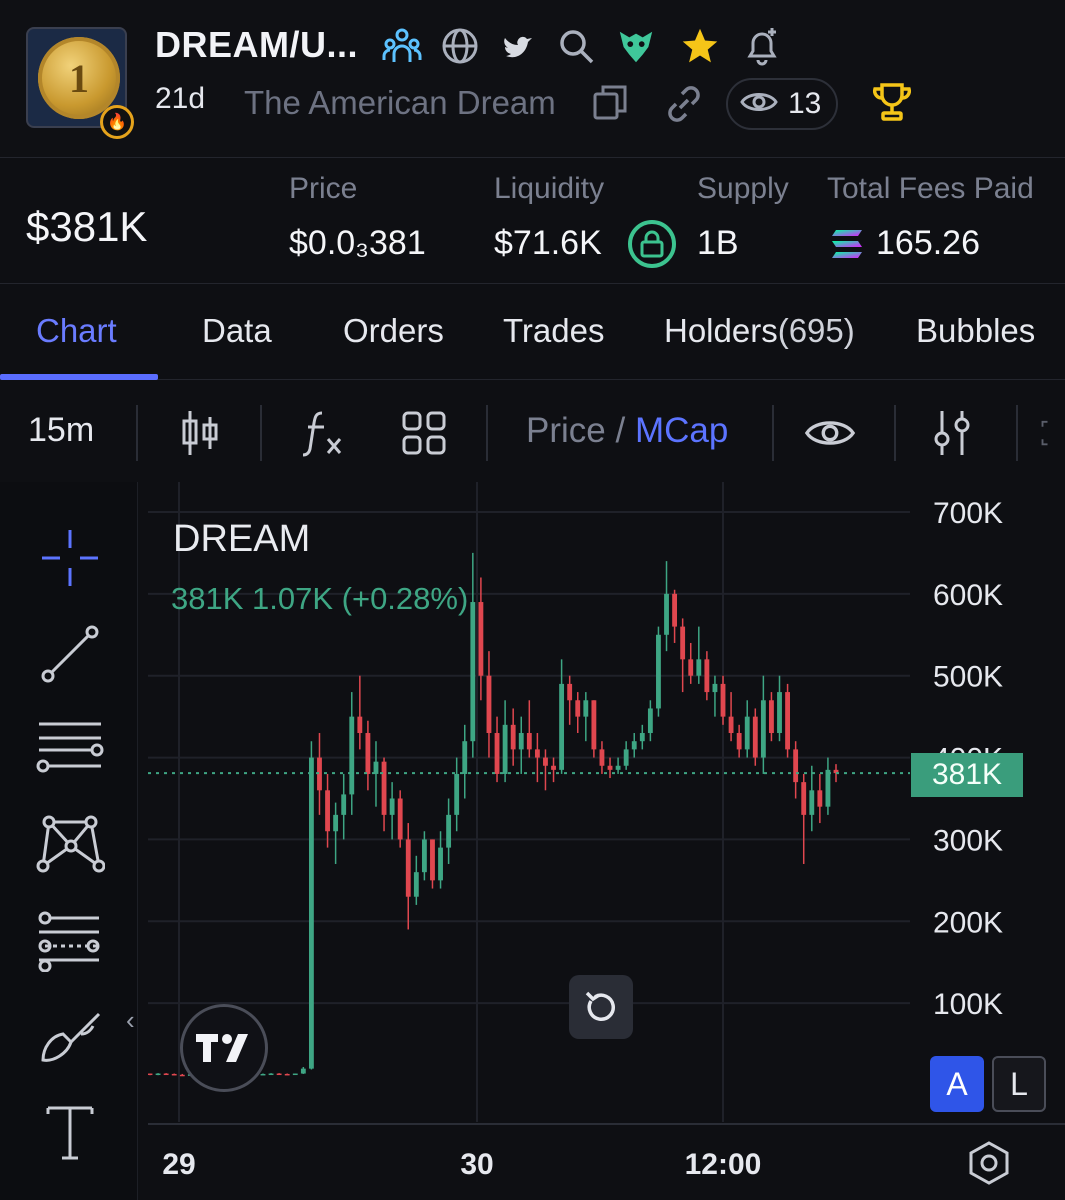 The width and height of the screenshot is (1065, 1200). What do you see at coordinates (393, 331) in the screenshot?
I see `tab-orders: Orders` at bounding box center [393, 331].